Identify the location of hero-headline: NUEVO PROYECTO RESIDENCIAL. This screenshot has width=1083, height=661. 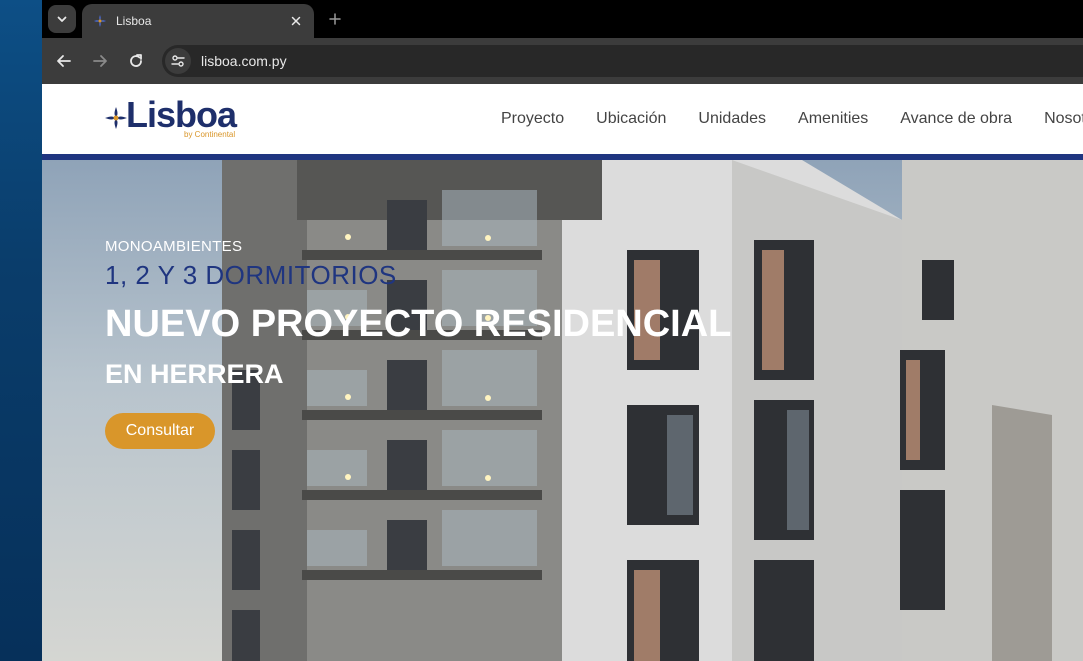
(418, 324).